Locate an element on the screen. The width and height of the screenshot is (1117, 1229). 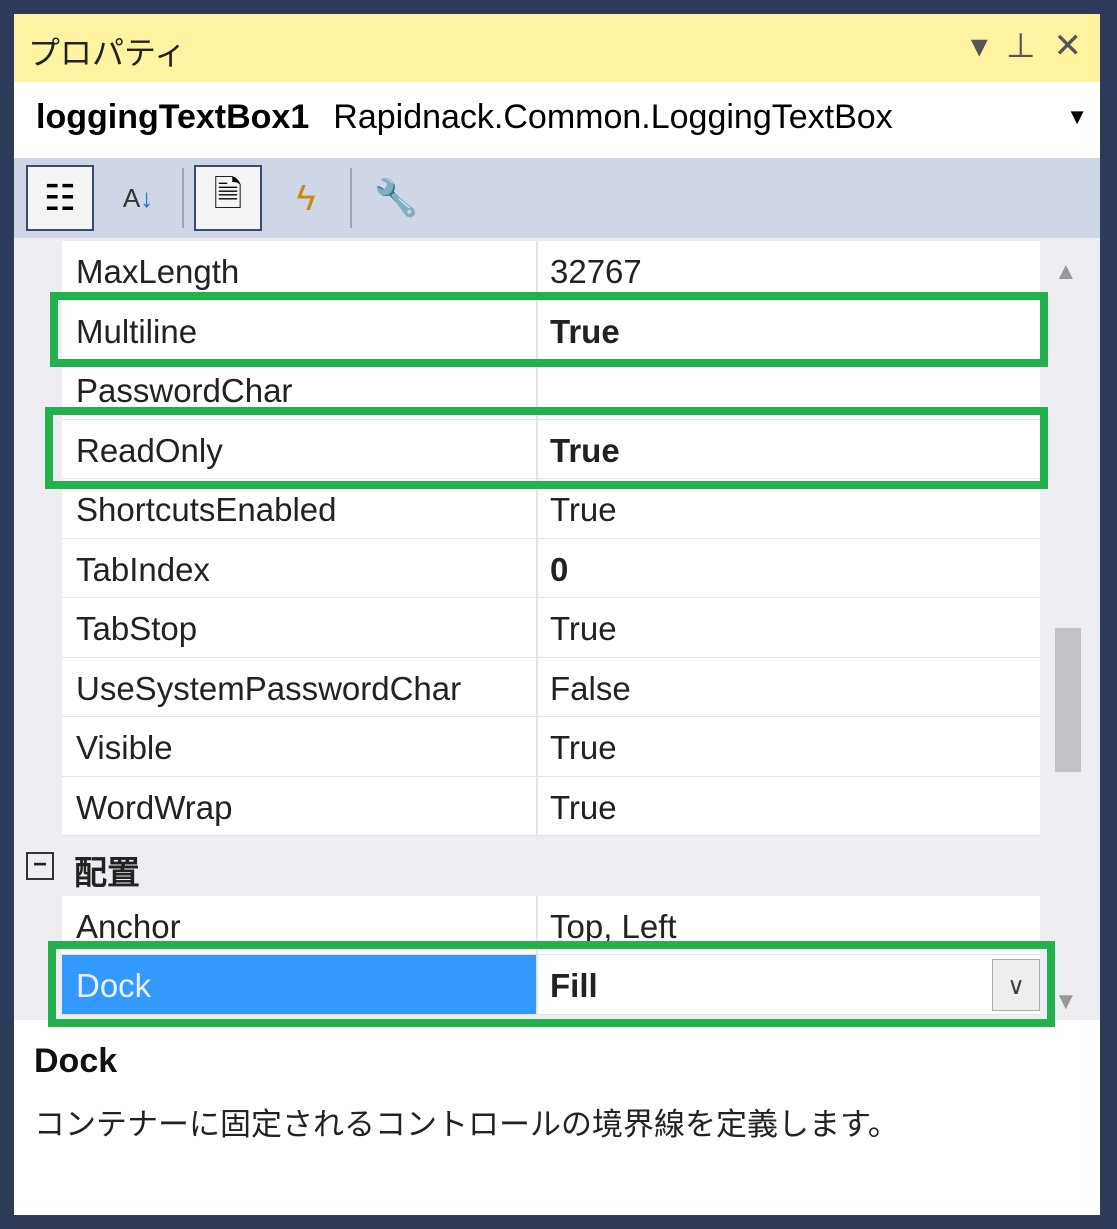
property-name: TabStop is located at coordinates (300, 628).